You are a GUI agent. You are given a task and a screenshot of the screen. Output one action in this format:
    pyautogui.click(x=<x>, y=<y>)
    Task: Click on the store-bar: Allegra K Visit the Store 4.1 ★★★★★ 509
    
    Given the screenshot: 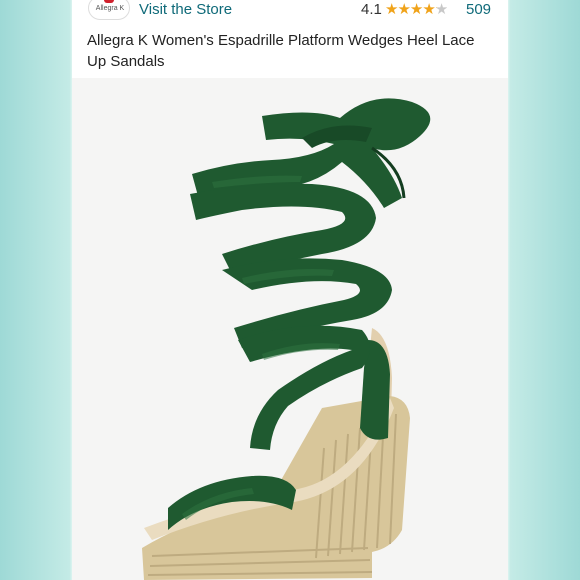 What is the action you would take?
    pyautogui.click(x=290, y=12)
    